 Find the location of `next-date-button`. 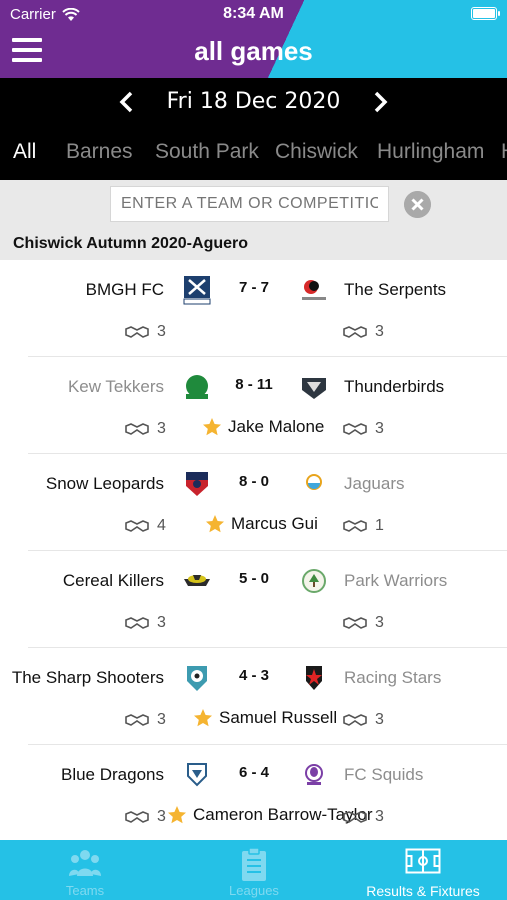

next-date-button is located at coordinates (380, 102).